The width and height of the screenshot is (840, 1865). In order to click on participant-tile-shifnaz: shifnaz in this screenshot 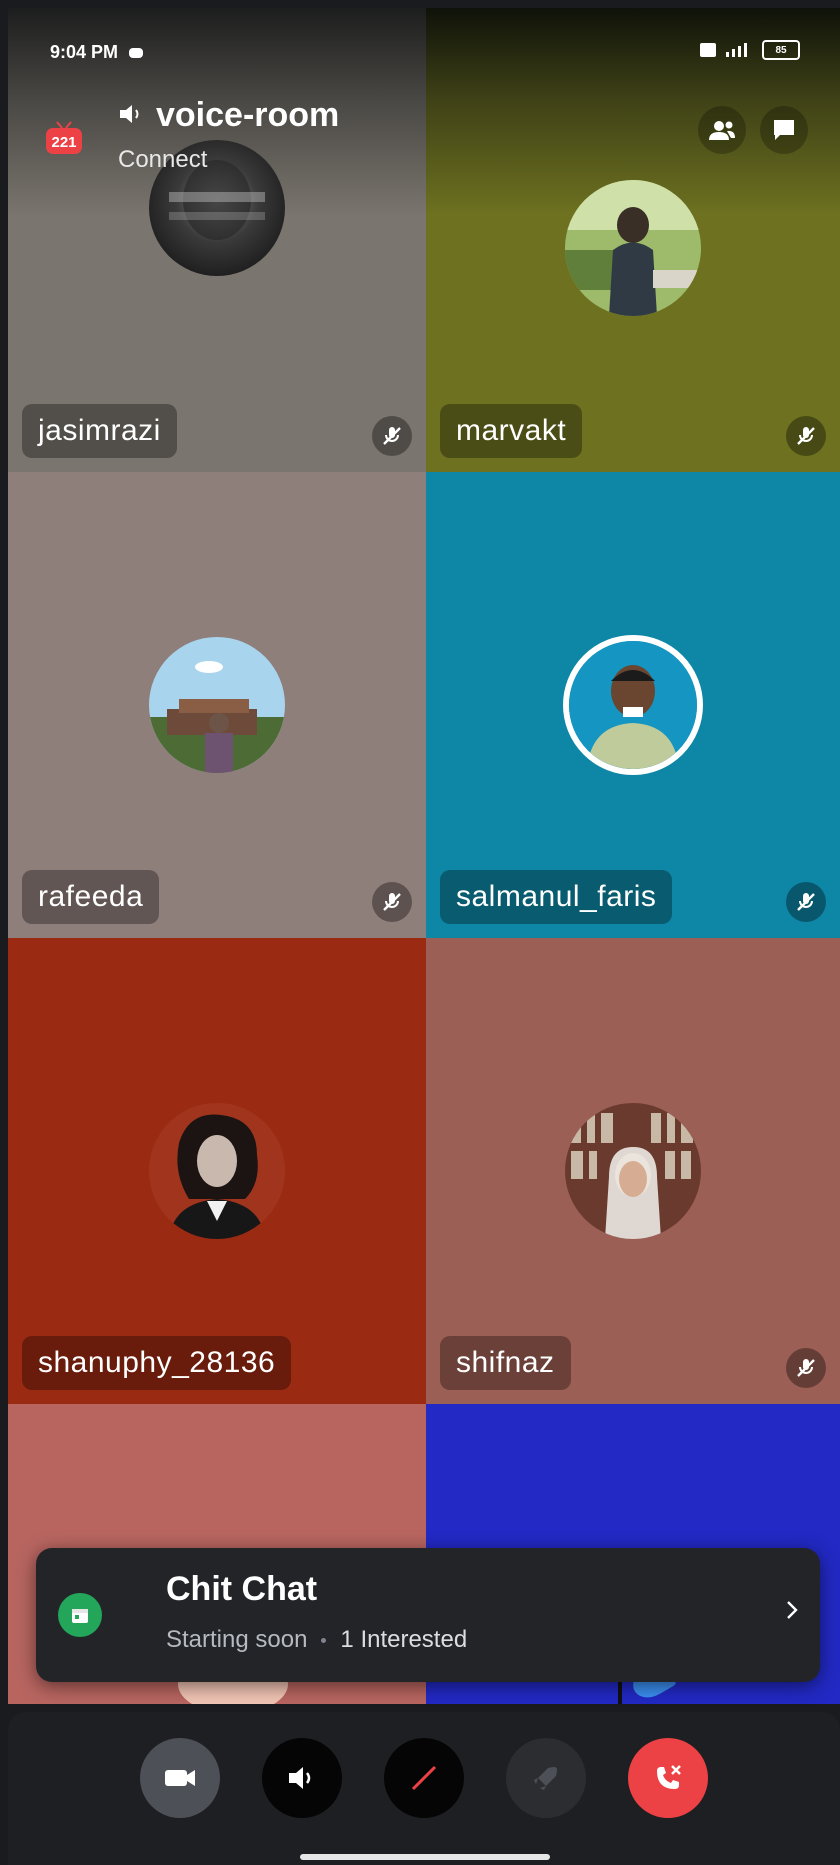, I will do `click(633, 1171)`.